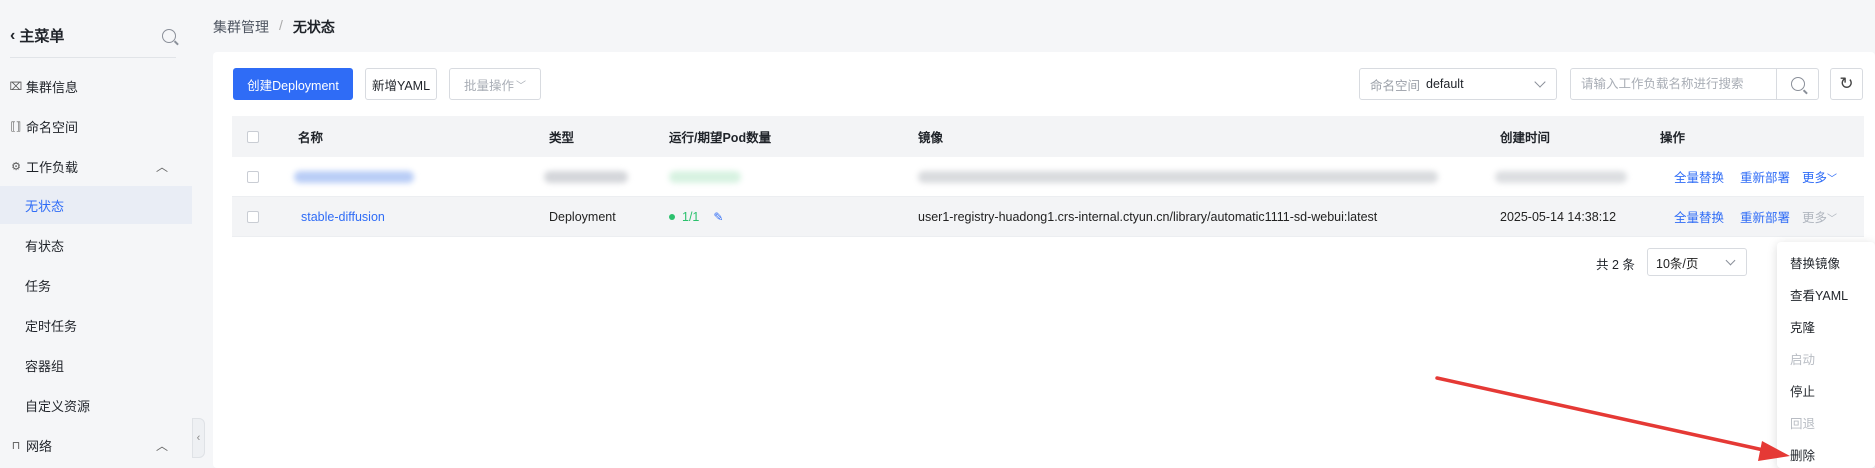 This screenshot has width=1875, height=468. What do you see at coordinates (58, 406) in the screenshot?
I see `sidebar-item-label: 自定义资源` at bounding box center [58, 406].